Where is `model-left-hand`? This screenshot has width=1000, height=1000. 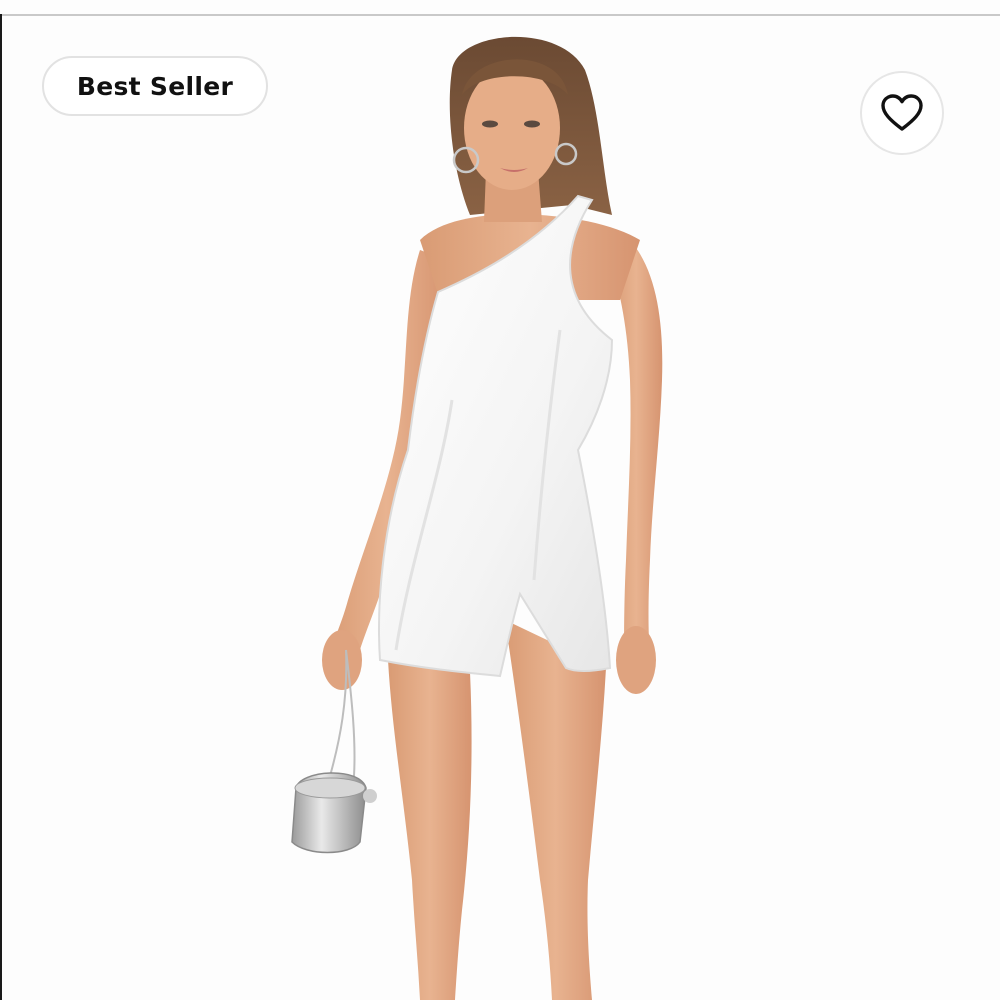
model-left-hand is located at coordinates (636, 660).